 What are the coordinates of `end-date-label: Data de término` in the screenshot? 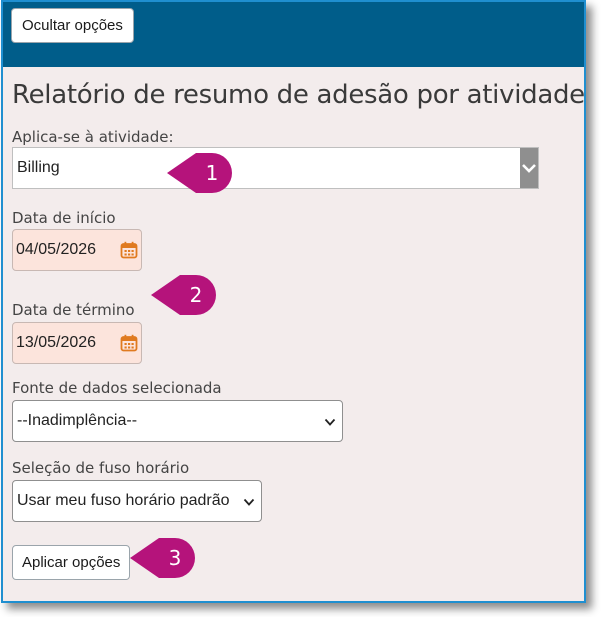 It's located at (73, 310).